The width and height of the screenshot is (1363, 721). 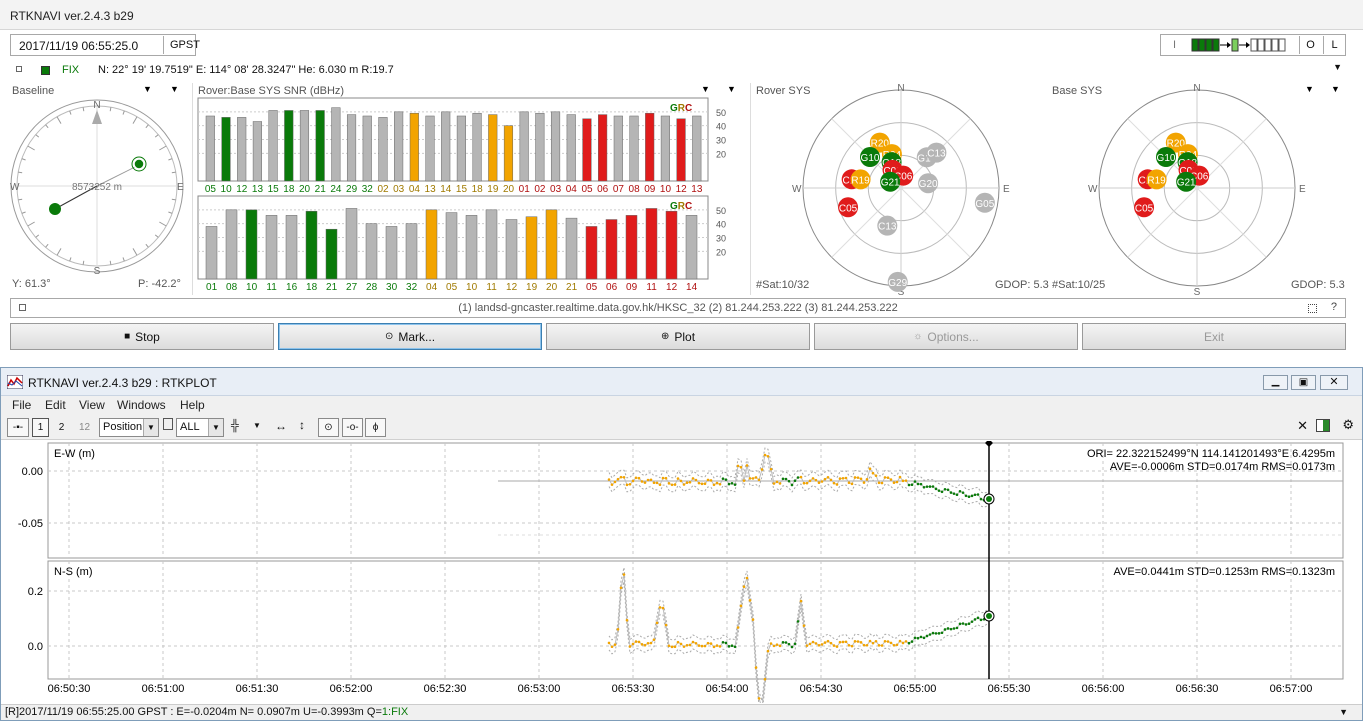 What do you see at coordinates (678, 336) in the screenshot?
I see `plot-button: ⊕ Plot` at bounding box center [678, 336].